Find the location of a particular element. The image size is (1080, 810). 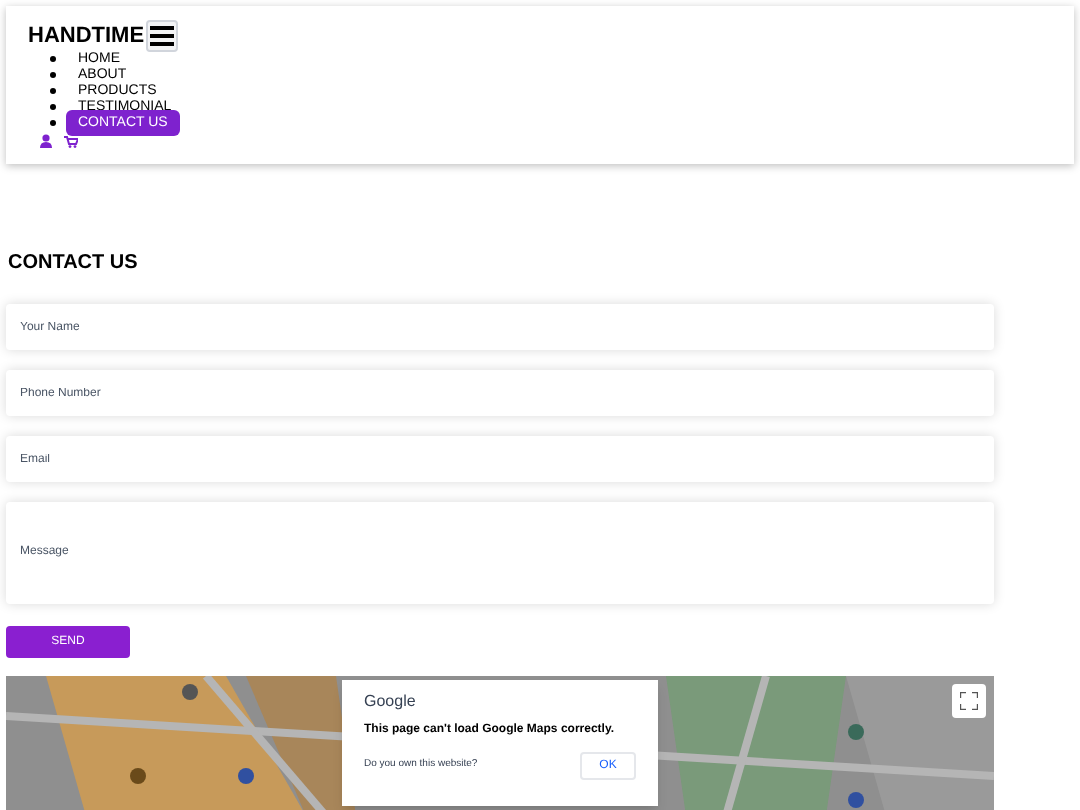

cart-icon is located at coordinates (71, 141).